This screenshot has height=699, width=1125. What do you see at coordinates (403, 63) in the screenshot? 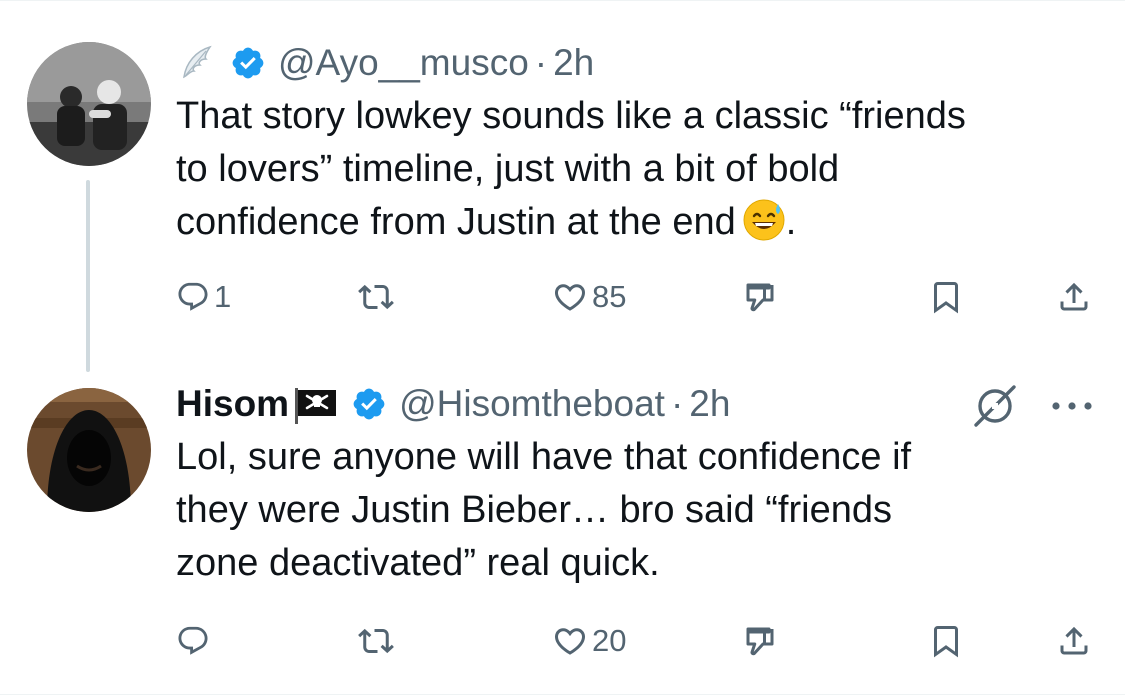
I see `tweet-1-handle: @Ayo__musco` at bounding box center [403, 63].